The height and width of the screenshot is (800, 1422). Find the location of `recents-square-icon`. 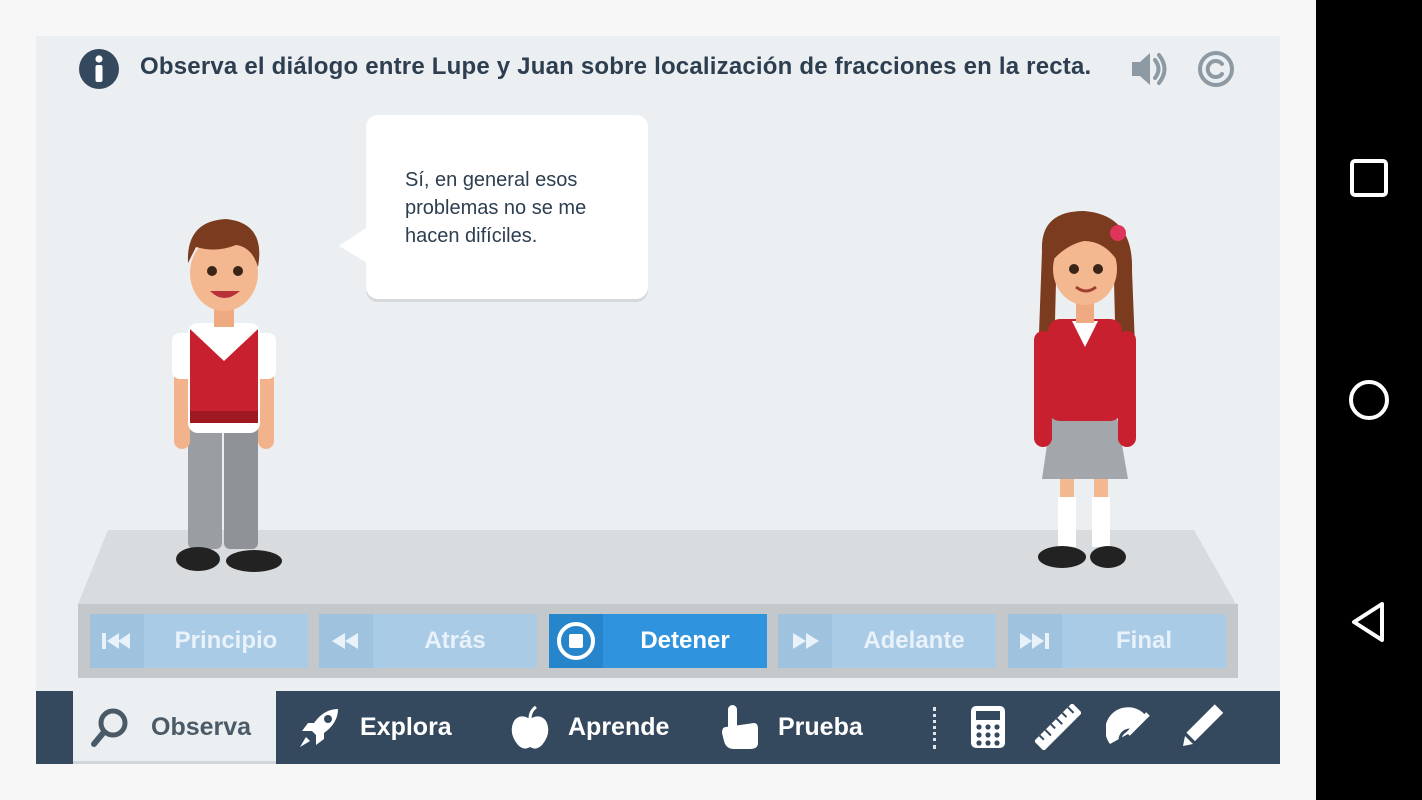

recents-square-icon is located at coordinates (1369, 178).